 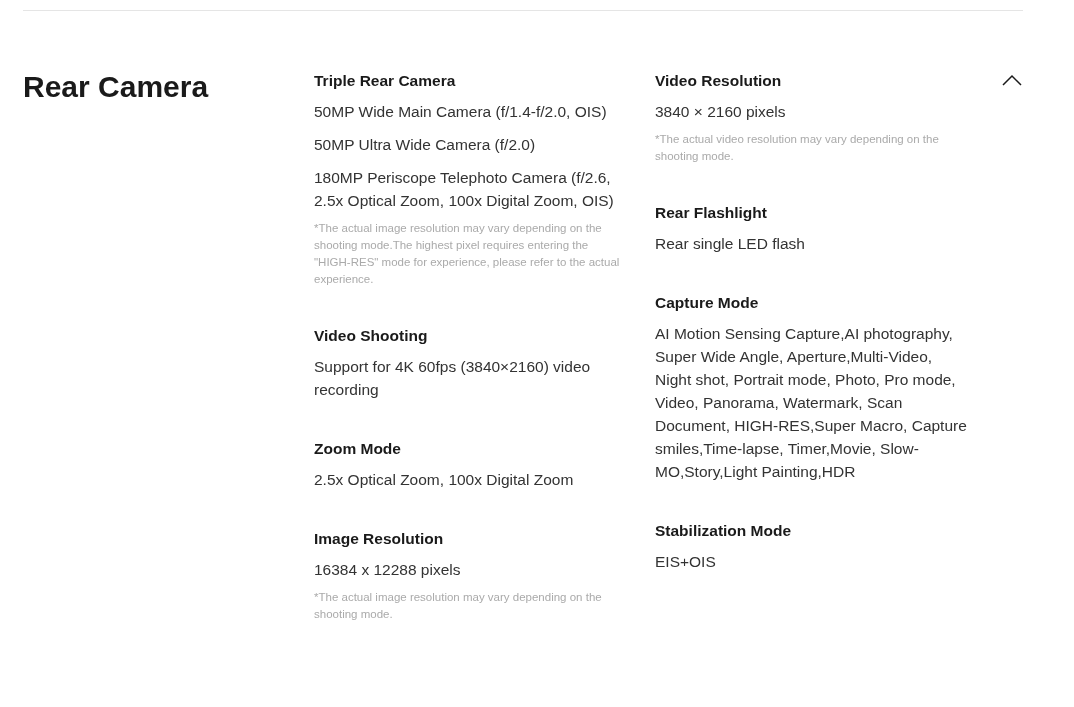 What do you see at coordinates (811, 403) in the screenshot?
I see `spec-value: AI Motion Sensing Capture,AI photography, Super Wide Angle, Aperture,Multi-Video, Night shot, Portrait mode, Photo, Pro mode, Video, Panorama, Watermark, Scan Document, HIGH-RES,Super Macro, Capture smiles,Time-lapse, Timer,Movie, Slow-MO,Story,Light Painting,HDR` at bounding box center [811, 403].